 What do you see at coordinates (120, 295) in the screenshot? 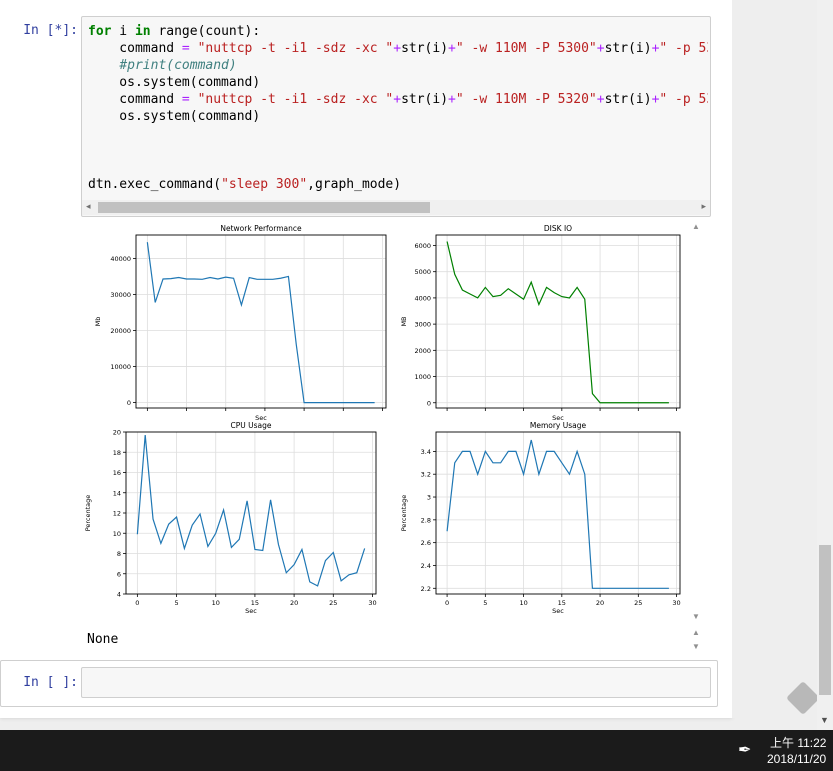
I see `y-tick-label: 30000` at bounding box center [120, 295].